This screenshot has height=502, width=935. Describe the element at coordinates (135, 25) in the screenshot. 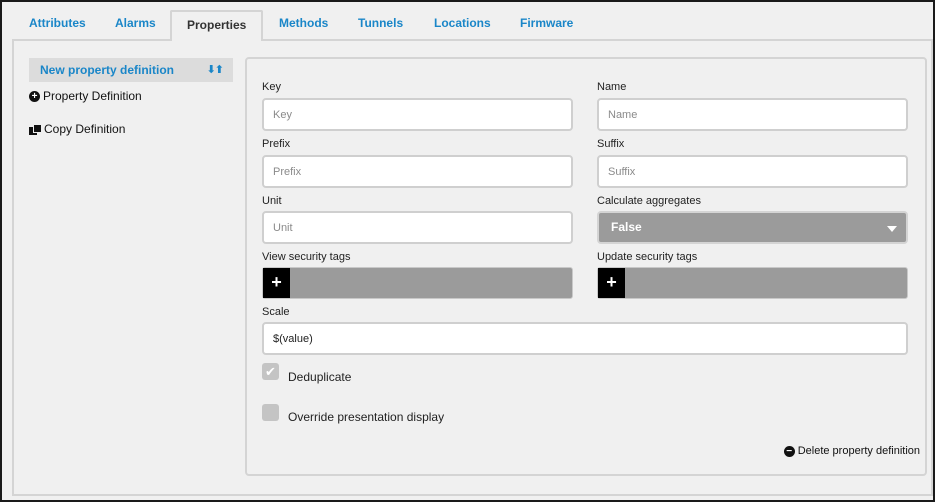

I see `tab-alarms: Alarms` at that location.